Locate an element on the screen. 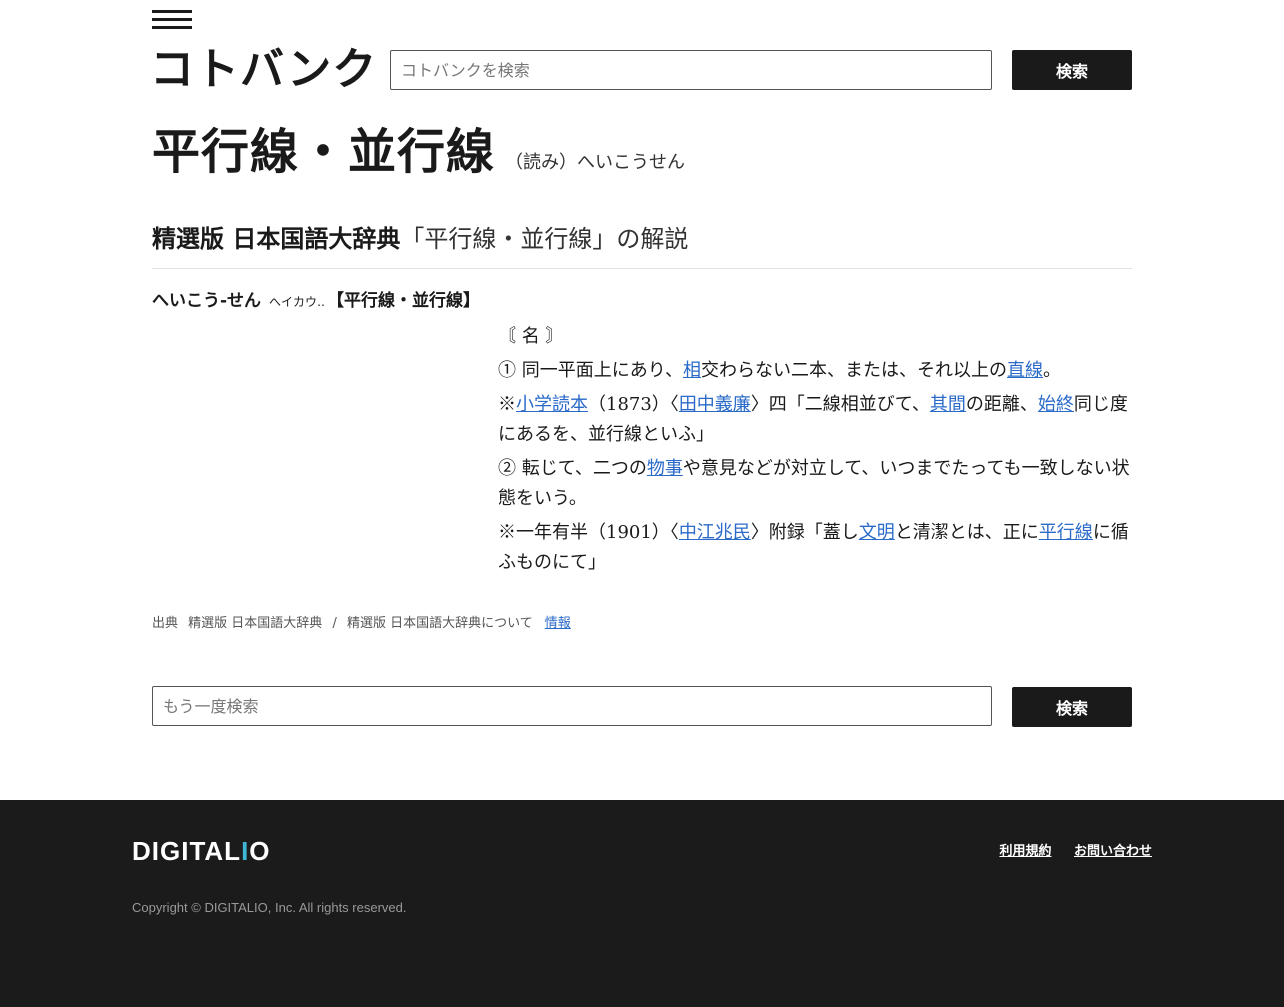  link-monogoto: 物事 is located at coordinates (665, 468).